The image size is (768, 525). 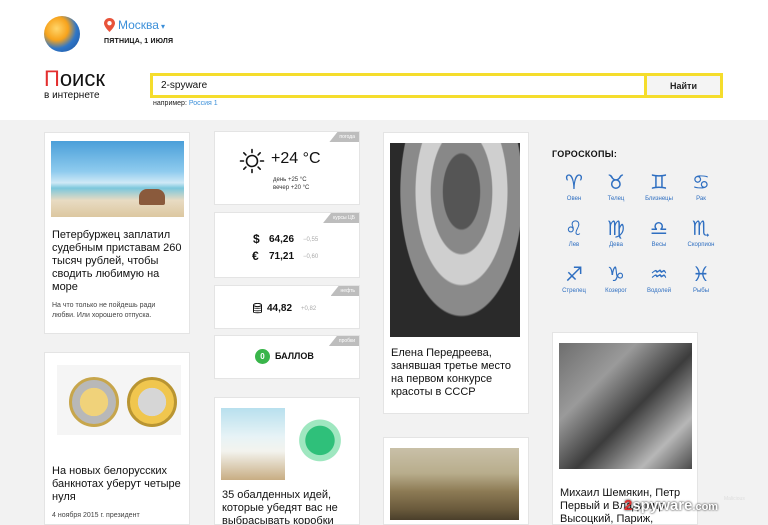 What do you see at coordinates (320, 444) in the screenshot?
I see `chandelier-photo` at bounding box center [320, 444].